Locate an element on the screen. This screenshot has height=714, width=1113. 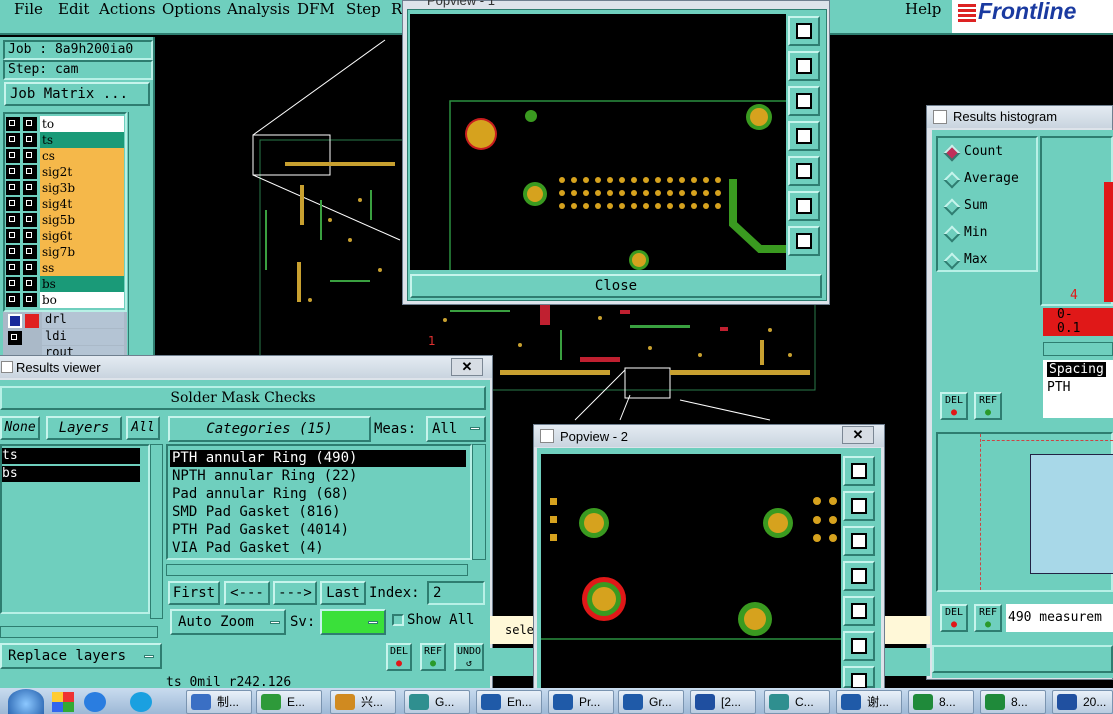
layer-row-cs: cs is located at coordinates (65, 156).